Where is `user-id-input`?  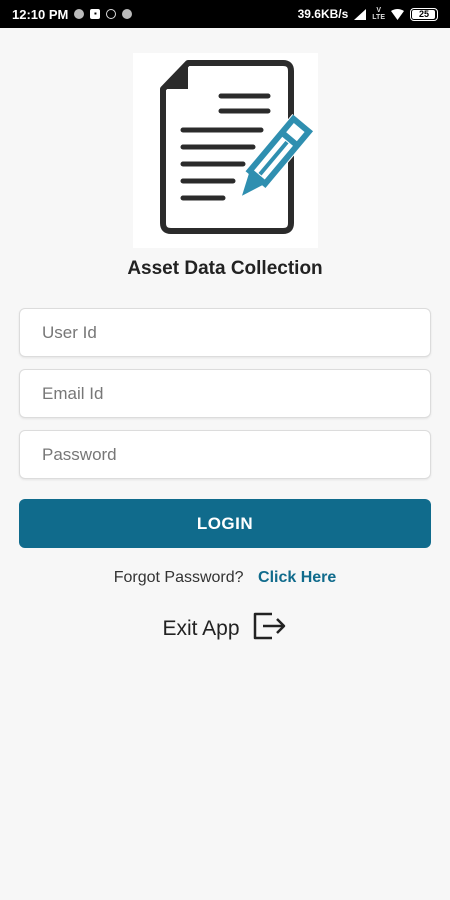
user-id-input is located at coordinates (225, 332).